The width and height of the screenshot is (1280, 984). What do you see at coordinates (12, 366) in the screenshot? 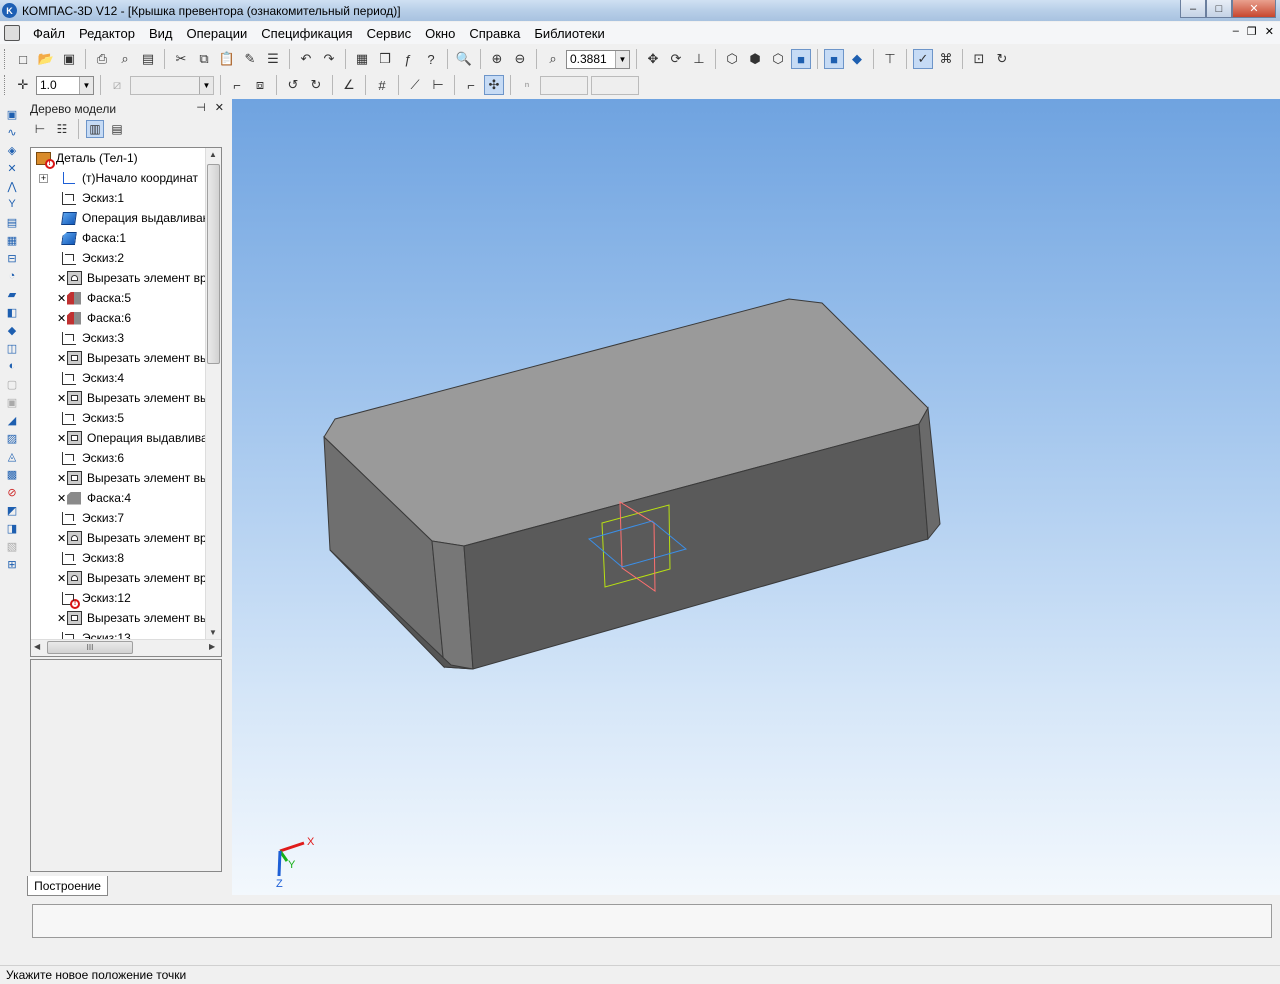
I see `repair-icon: ◐` at bounding box center [12, 366].